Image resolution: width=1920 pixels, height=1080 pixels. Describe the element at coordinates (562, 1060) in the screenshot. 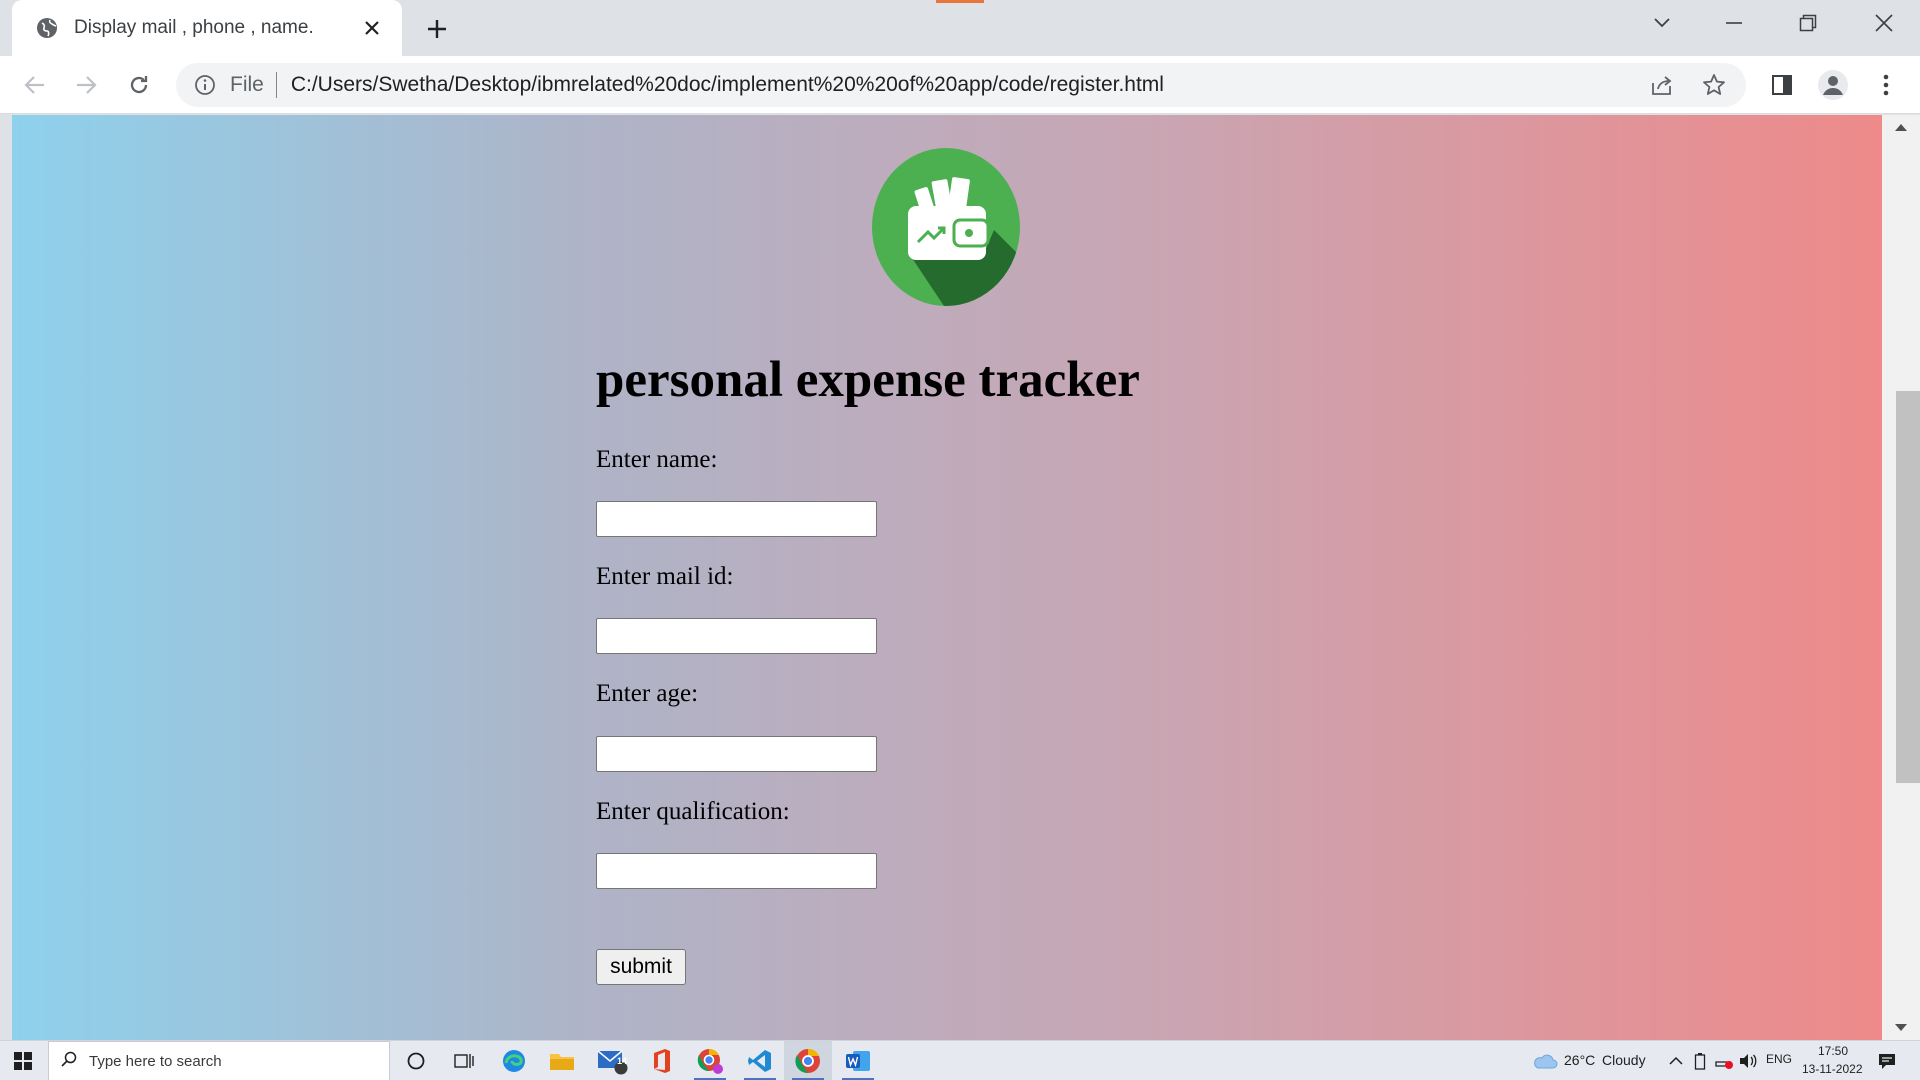

I see `file-explorer-icon` at that location.